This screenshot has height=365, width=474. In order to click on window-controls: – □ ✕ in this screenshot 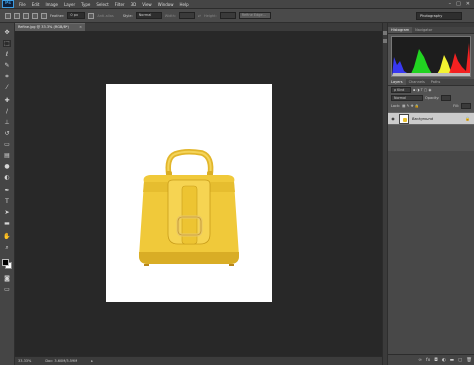, I will do `click(461, 4)`.